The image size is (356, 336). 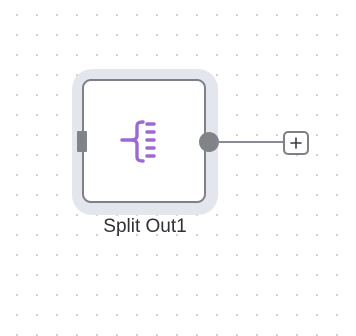 What do you see at coordinates (138, 141) in the screenshot?
I see `split-out-icon` at bounding box center [138, 141].